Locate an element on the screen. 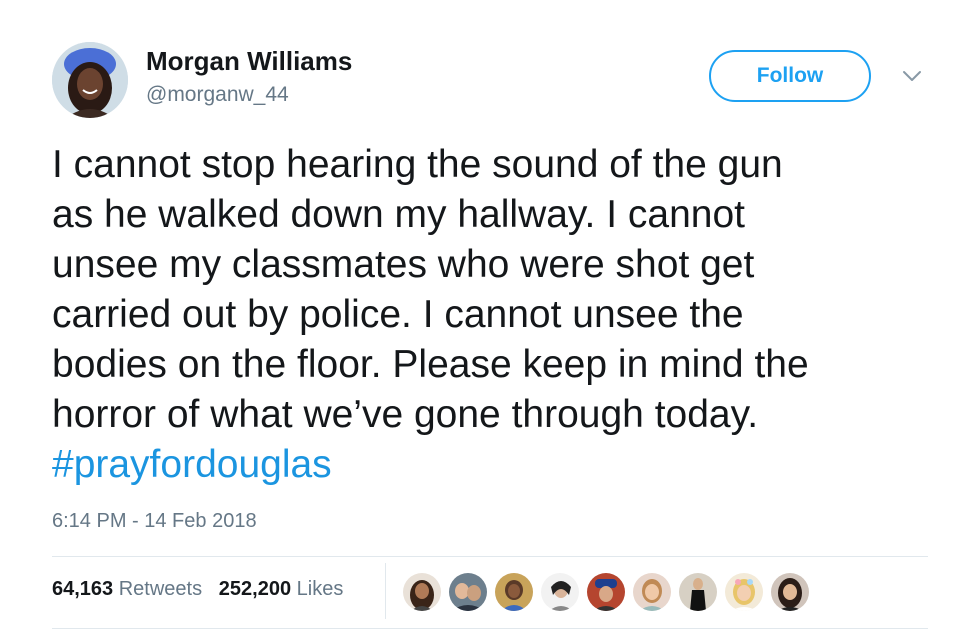 This screenshot has width=980, height=632. likes-label: Likes is located at coordinates (320, 589).